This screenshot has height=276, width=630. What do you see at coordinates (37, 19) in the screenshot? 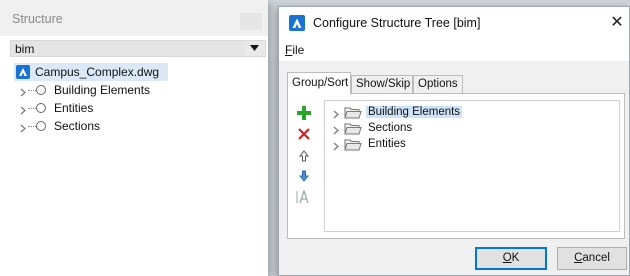
I see `structure-panel-title: Structure` at bounding box center [37, 19].